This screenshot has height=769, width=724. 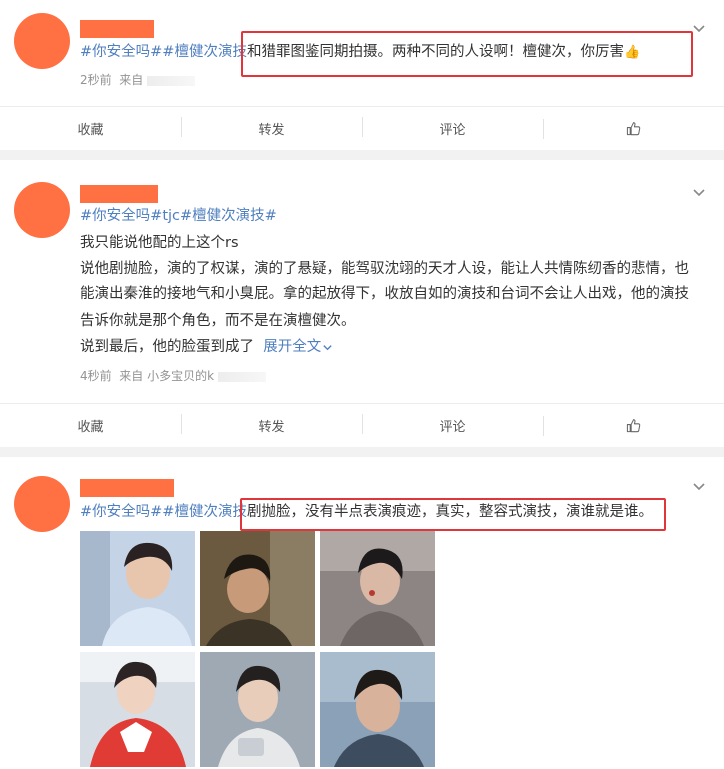 What do you see at coordinates (96, 376) in the screenshot?
I see `timestamp: 4秒前` at bounding box center [96, 376].